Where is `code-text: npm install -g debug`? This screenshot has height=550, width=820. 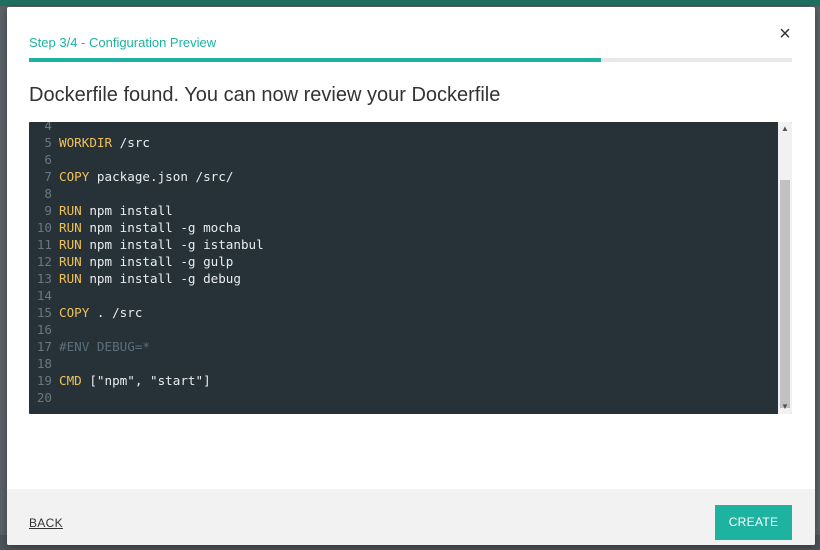 code-text: npm install -g debug is located at coordinates (161, 278).